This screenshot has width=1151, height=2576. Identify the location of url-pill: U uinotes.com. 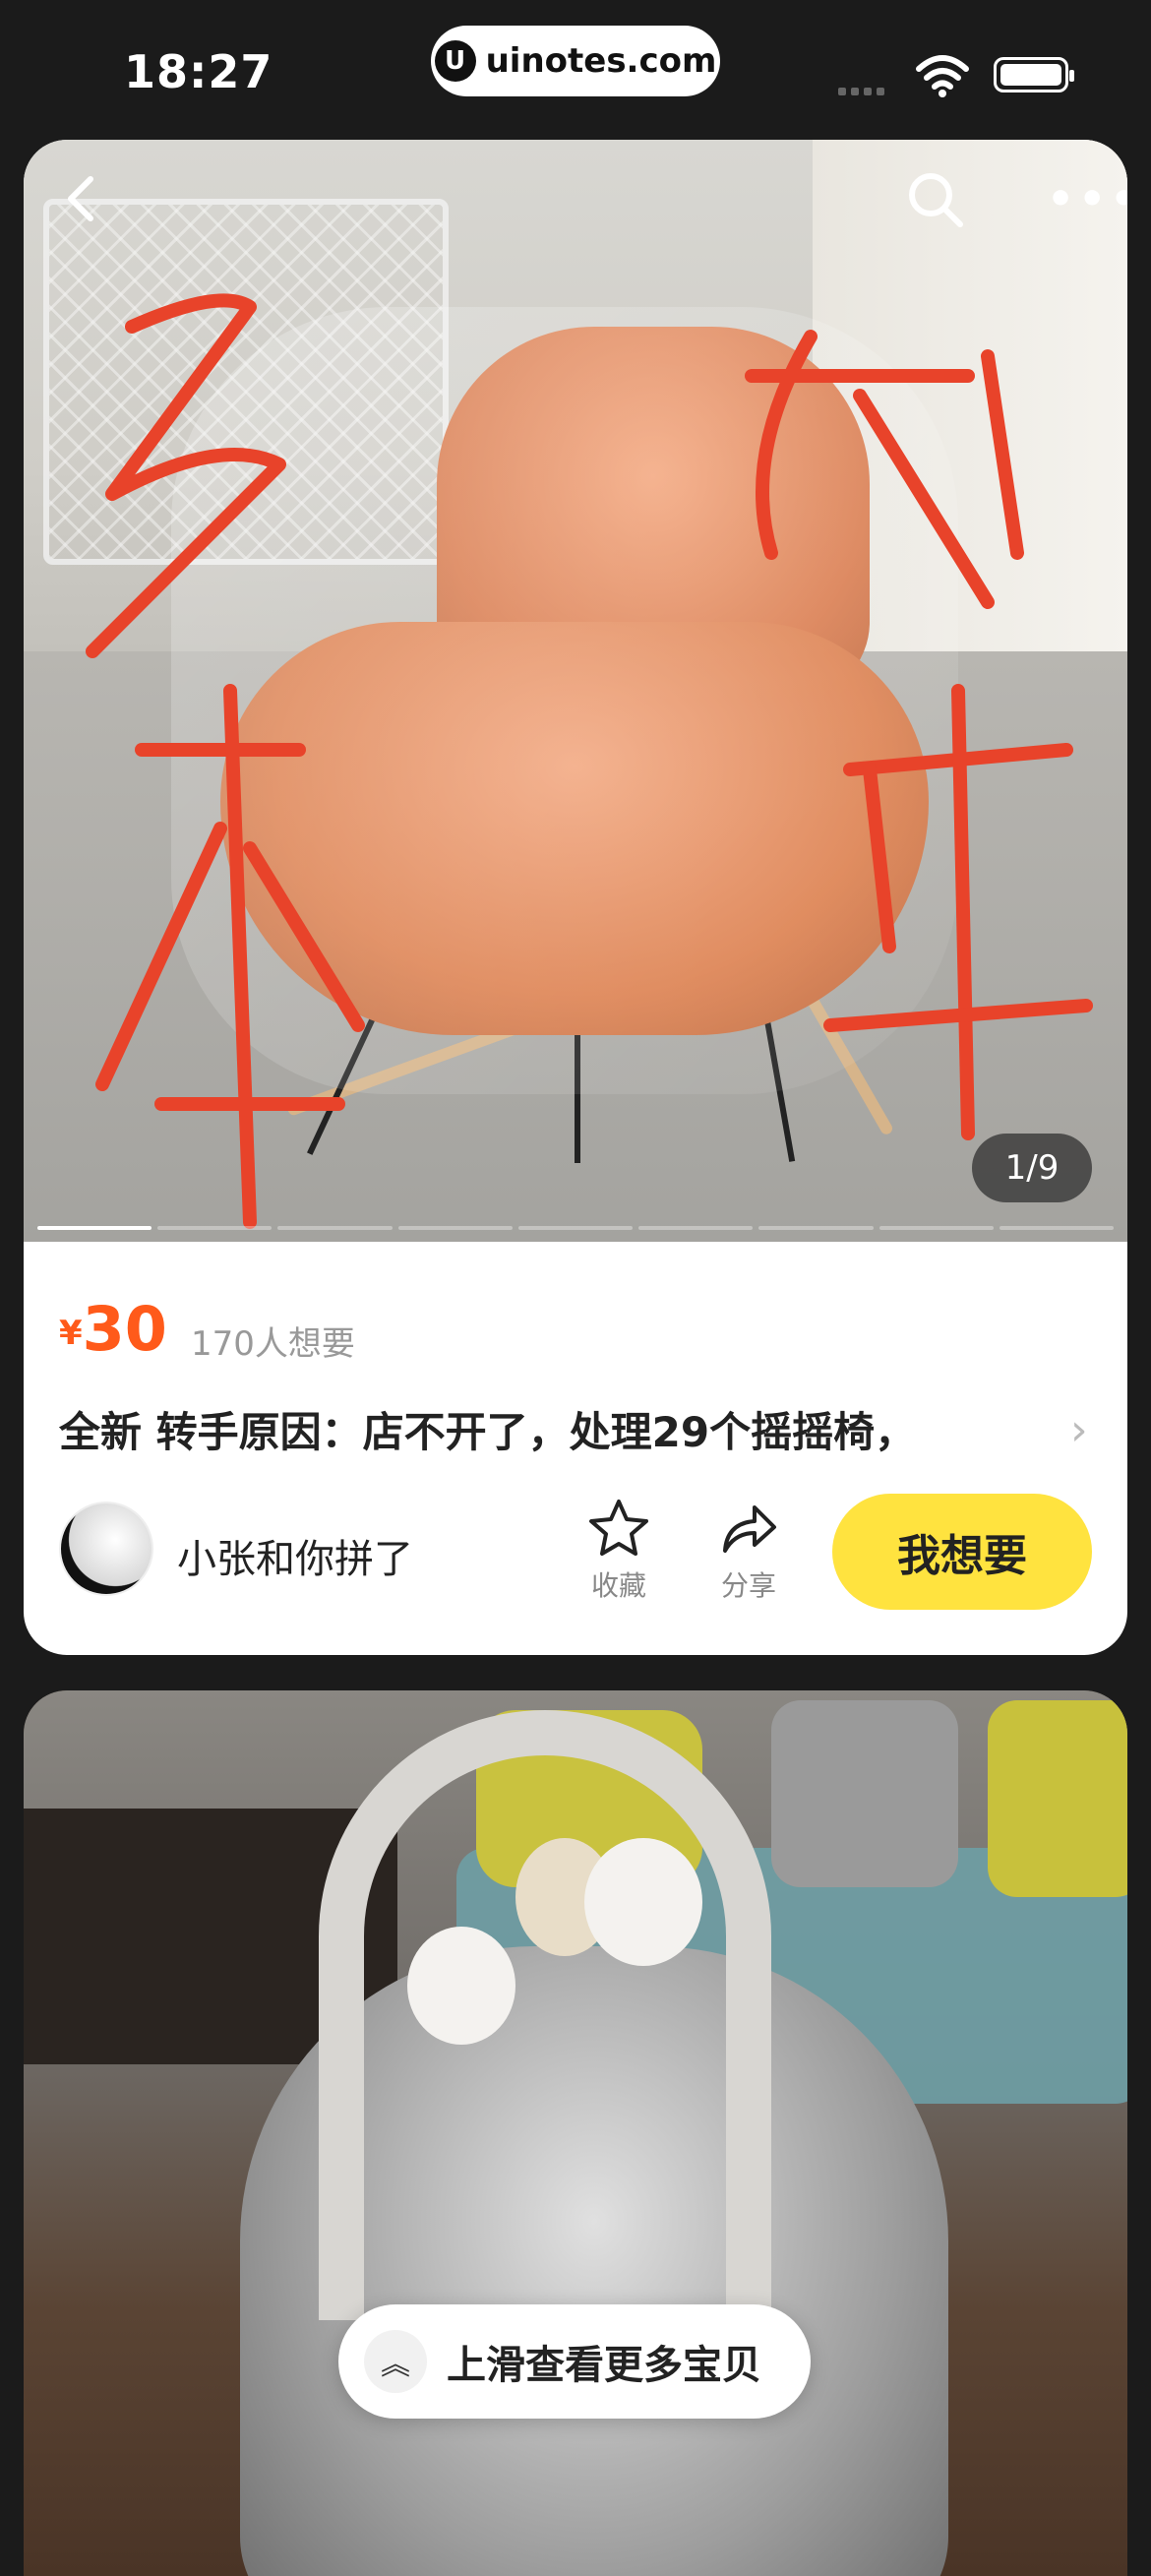
(575, 61).